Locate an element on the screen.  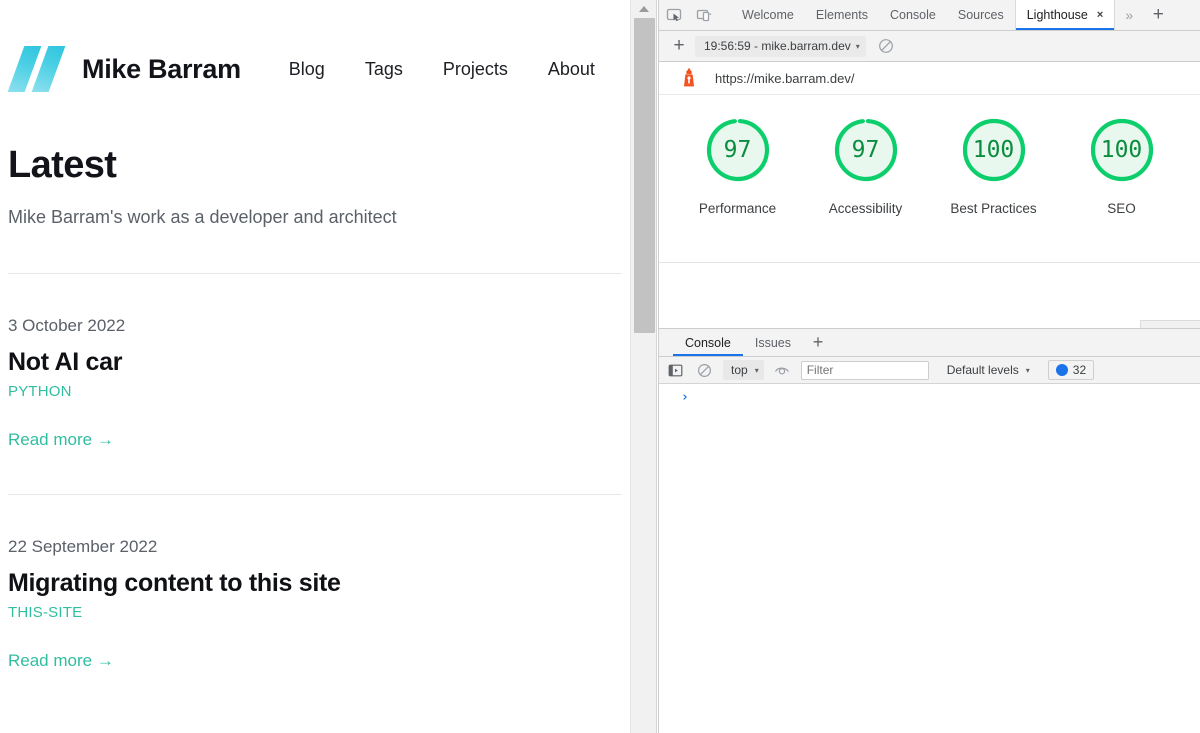
scrollbar-thumb is located at coordinates (644, 175).